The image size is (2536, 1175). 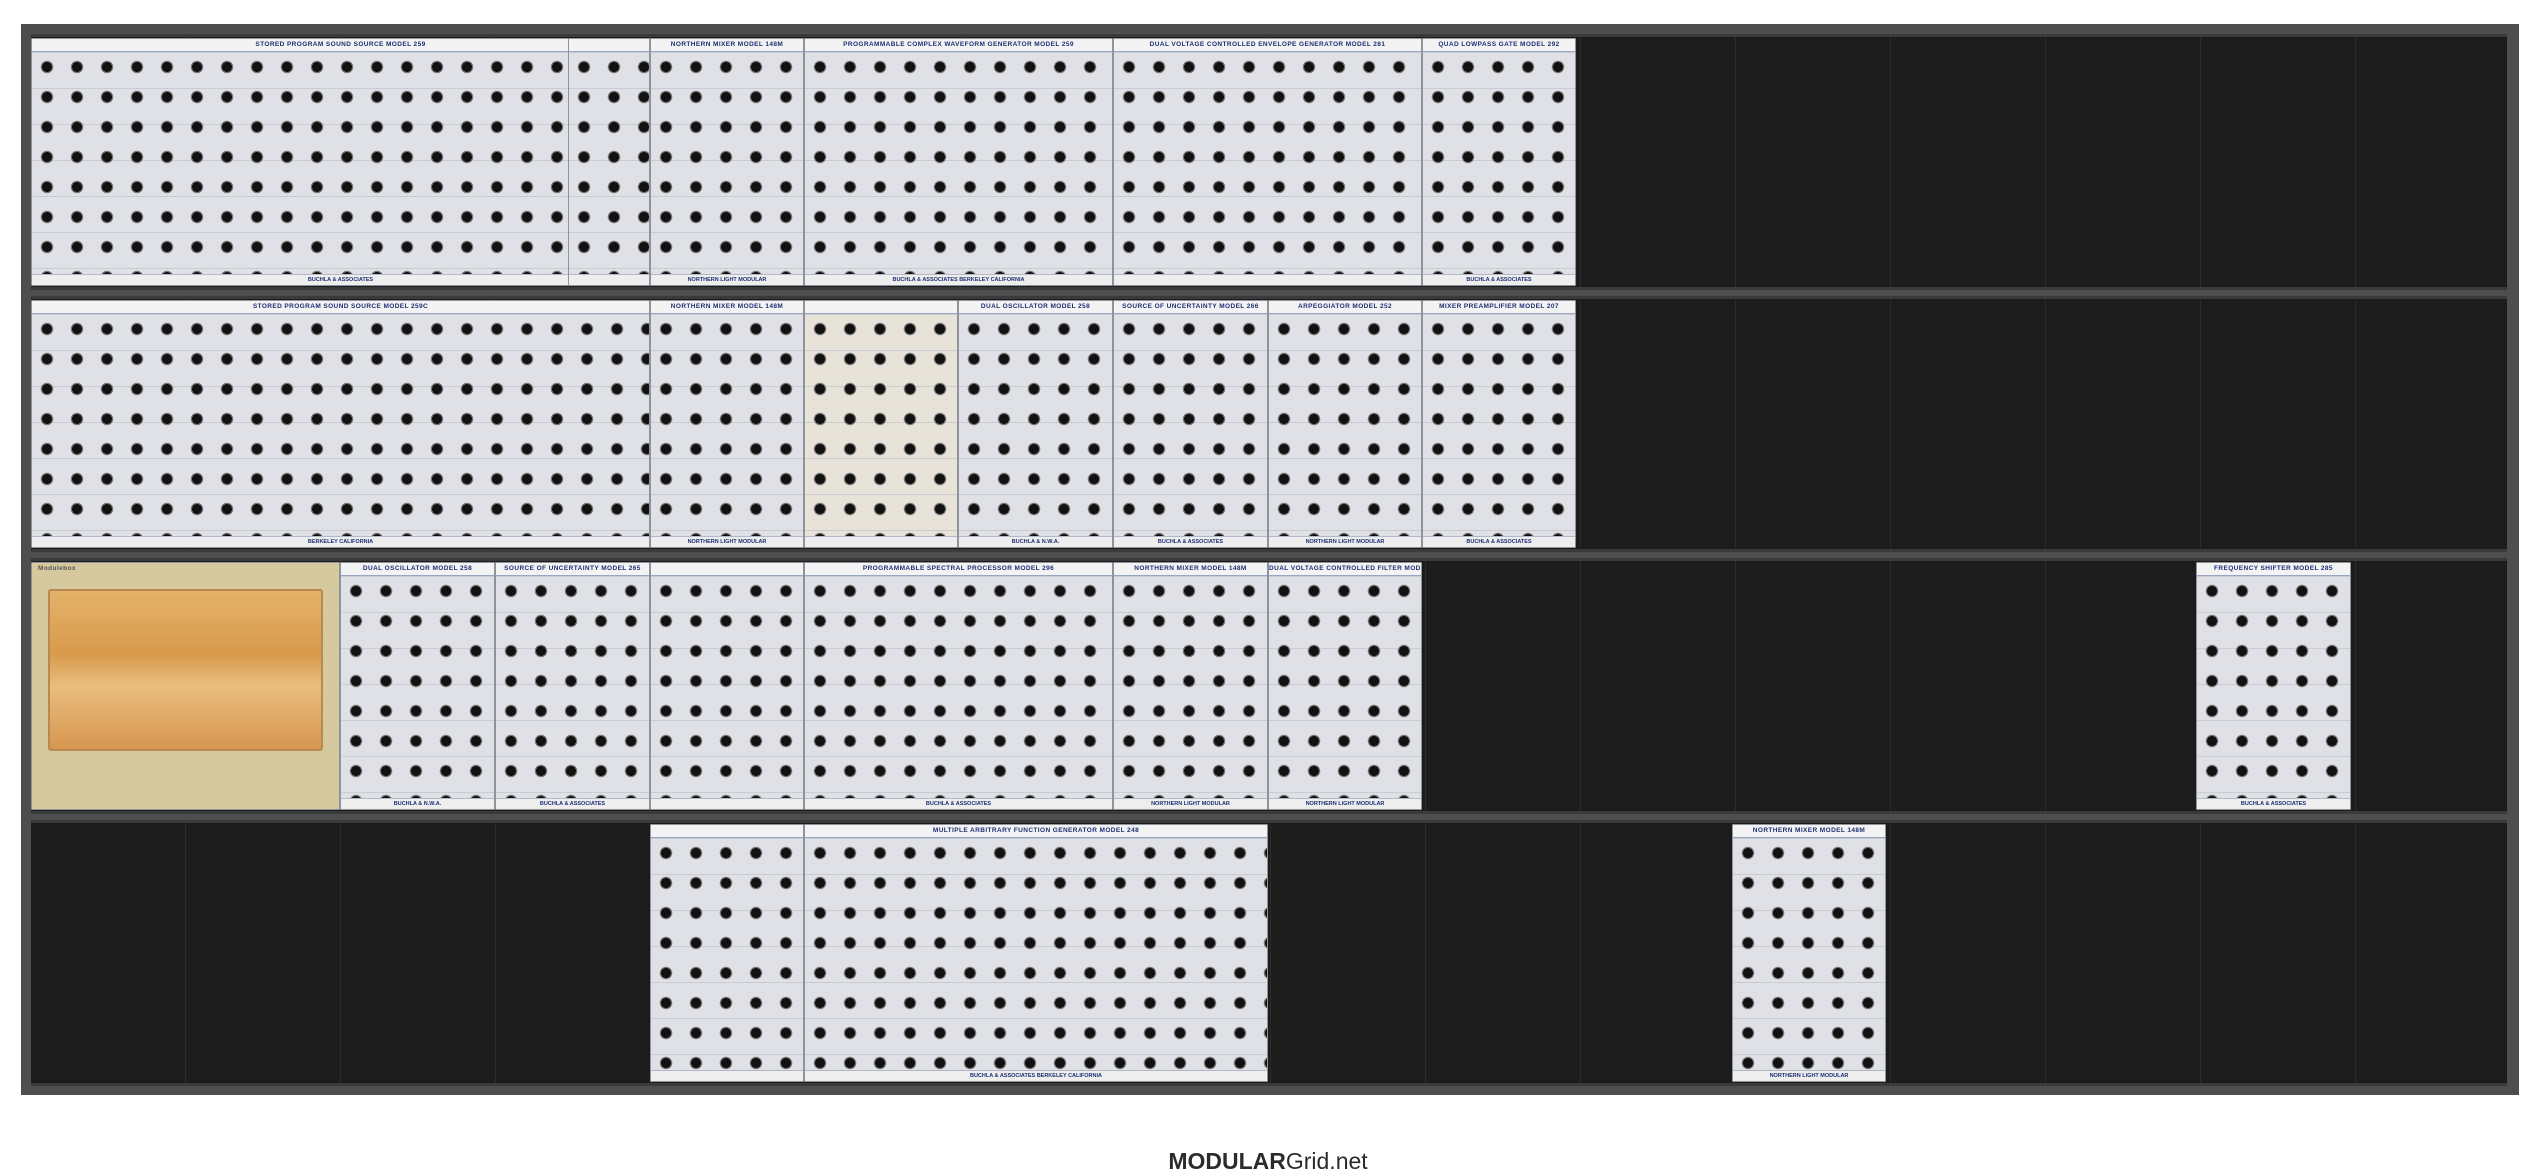 I want to click on module-title: MIXER PREAMPLIFIER MODEL 207, so click(x=1499, y=307).